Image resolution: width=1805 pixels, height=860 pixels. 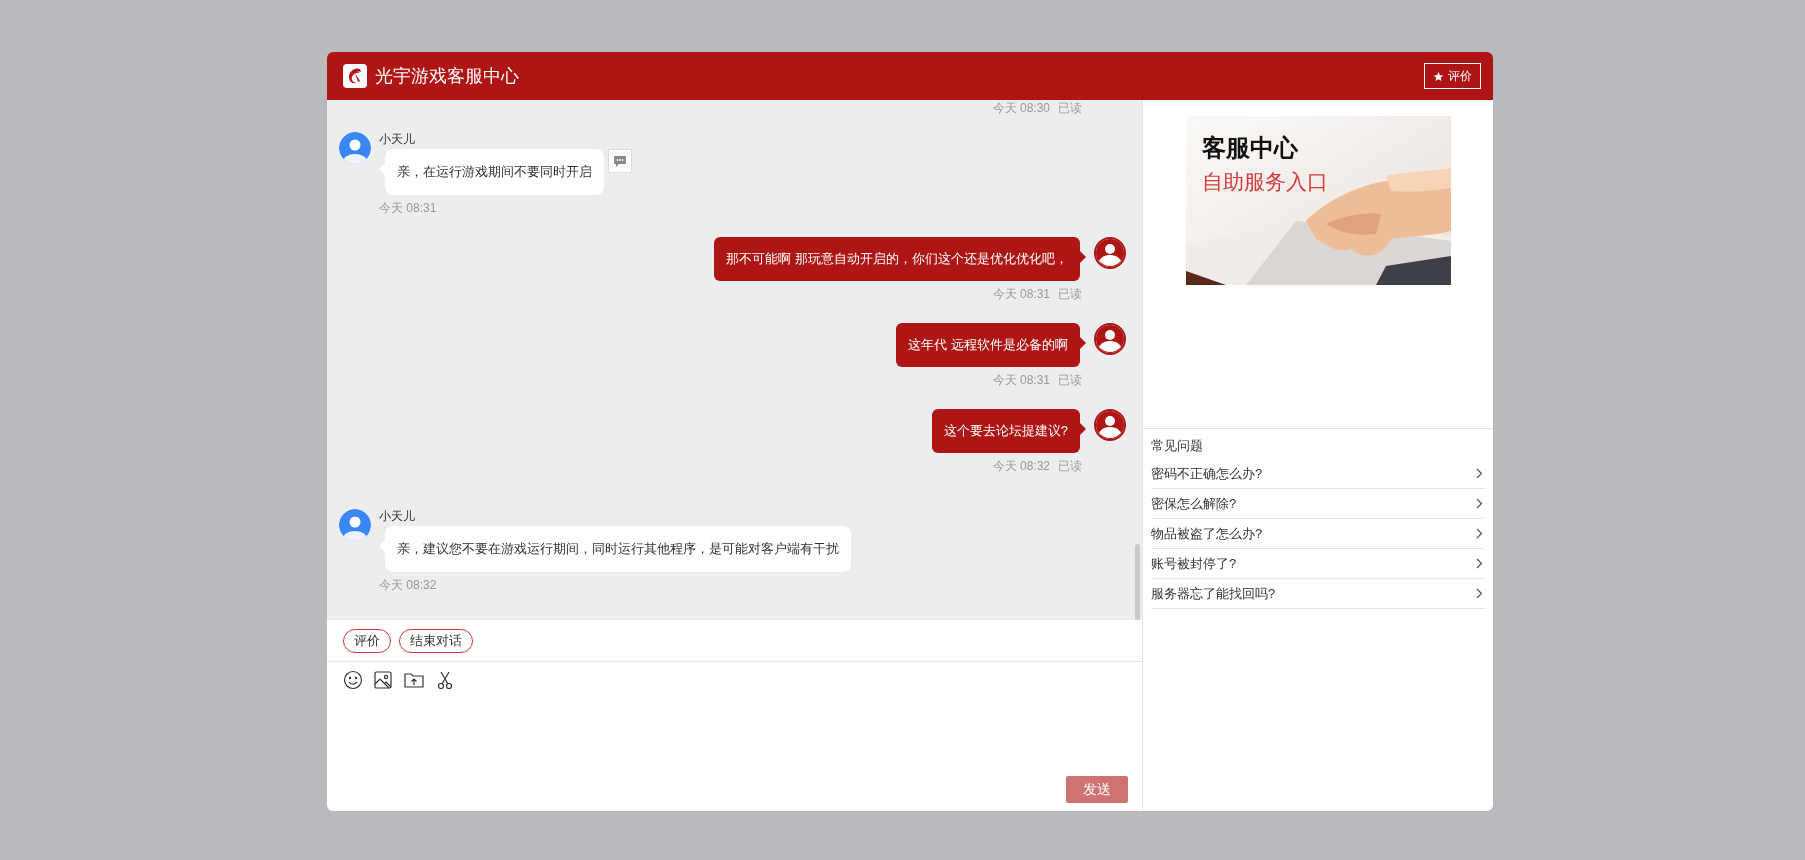 What do you see at coordinates (367, 640) in the screenshot?
I see `action-button: 评价` at bounding box center [367, 640].